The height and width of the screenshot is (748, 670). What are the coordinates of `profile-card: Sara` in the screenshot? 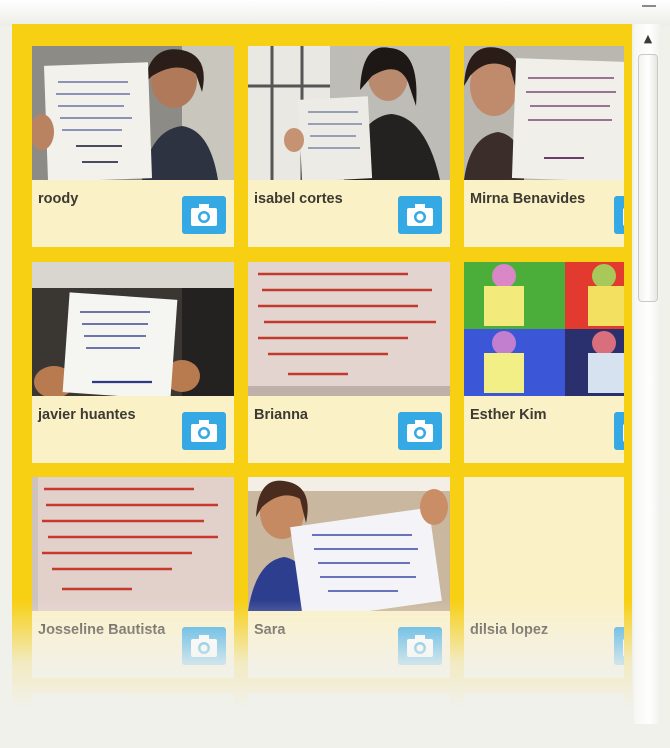 It's located at (349, 577).